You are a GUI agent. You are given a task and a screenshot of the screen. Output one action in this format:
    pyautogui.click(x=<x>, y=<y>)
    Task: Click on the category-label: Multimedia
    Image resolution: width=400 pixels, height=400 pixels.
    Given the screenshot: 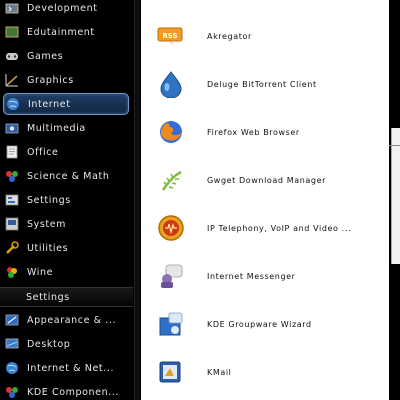 What is the action you would take?
    pyautogui.click(x=56, y=128)
    